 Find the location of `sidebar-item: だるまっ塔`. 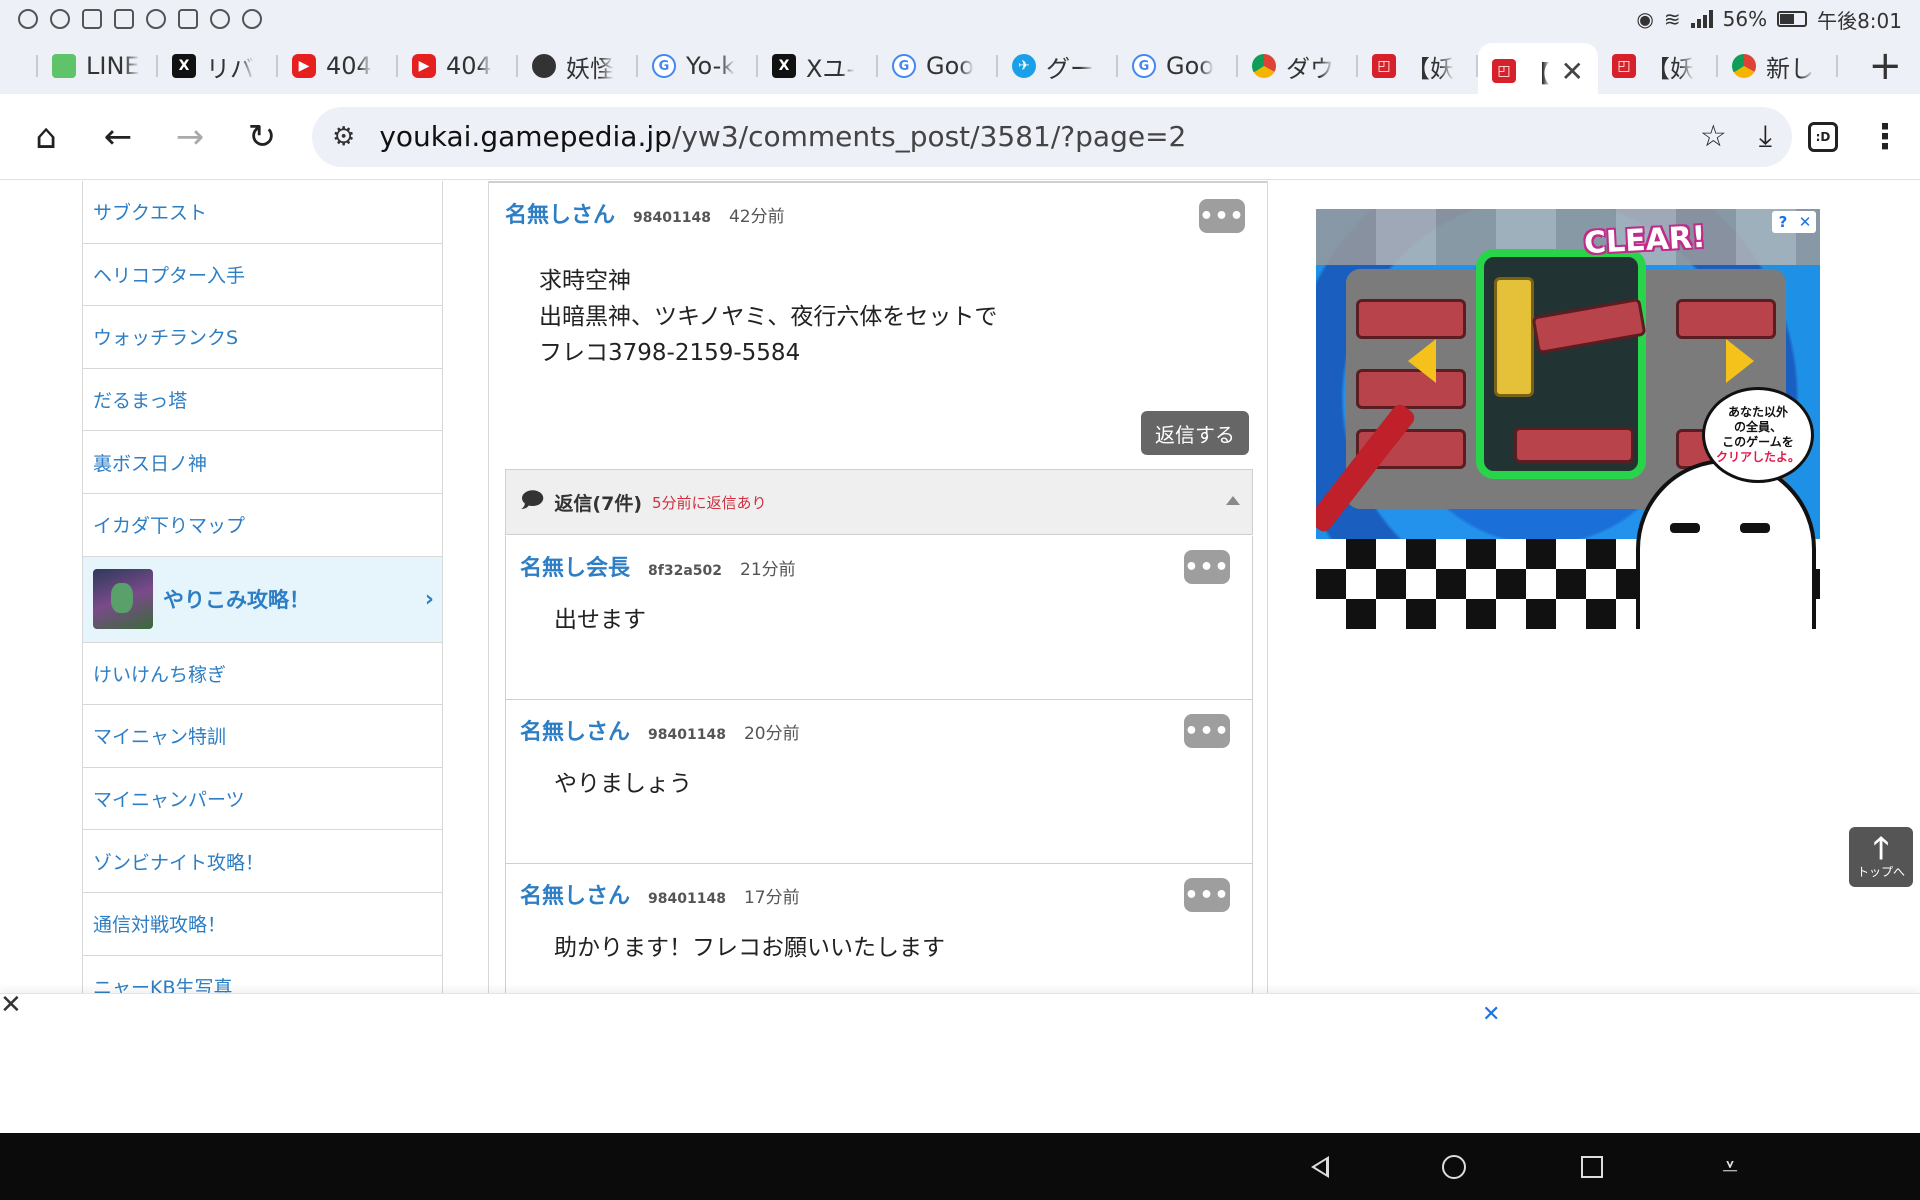

sidebar-item: だるまっ塔 is located at coordinates (262, 400).